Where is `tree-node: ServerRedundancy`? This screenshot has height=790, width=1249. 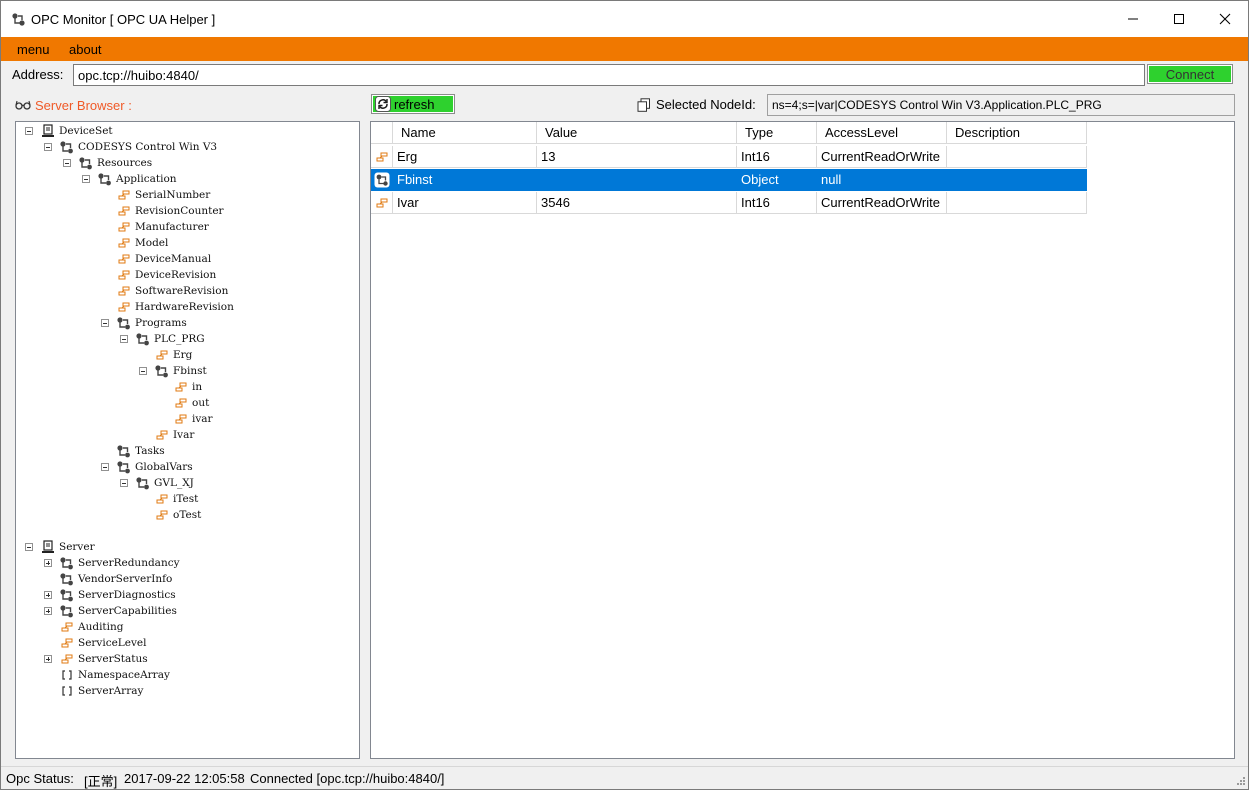 tree-node: ServerRedundancy is located at coordinates (119, 563).